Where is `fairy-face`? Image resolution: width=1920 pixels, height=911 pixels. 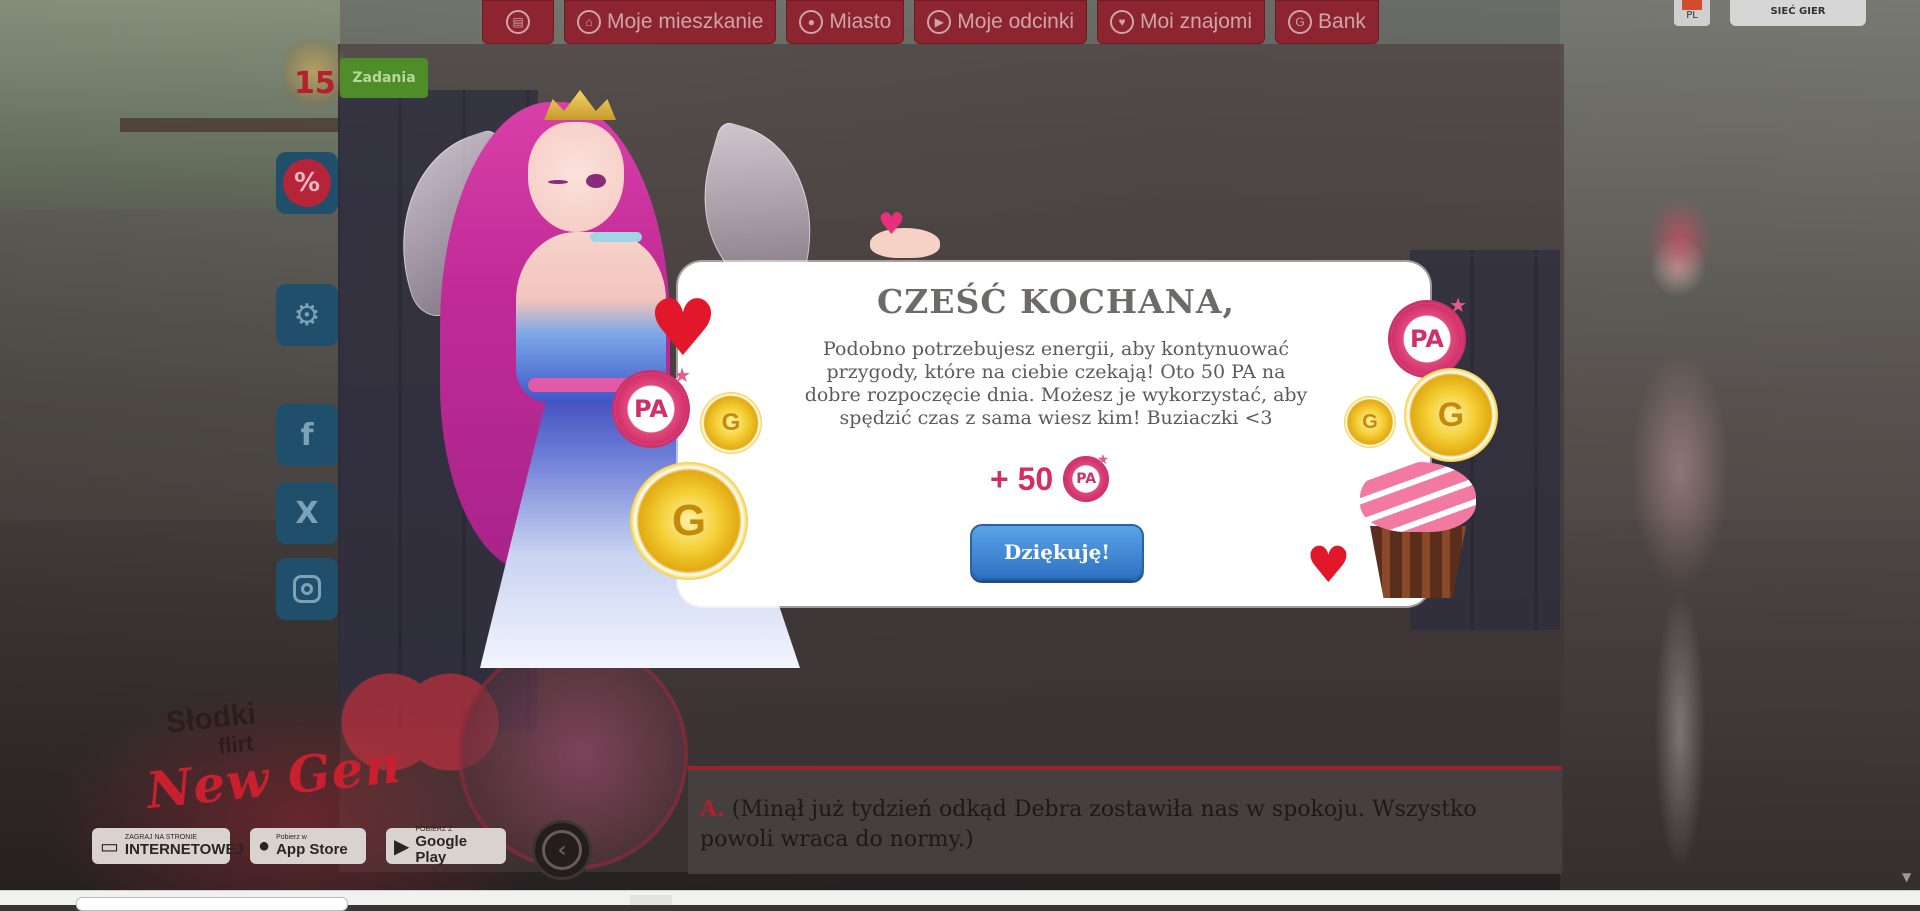 fairy-face is located at coordinates (576, 177).